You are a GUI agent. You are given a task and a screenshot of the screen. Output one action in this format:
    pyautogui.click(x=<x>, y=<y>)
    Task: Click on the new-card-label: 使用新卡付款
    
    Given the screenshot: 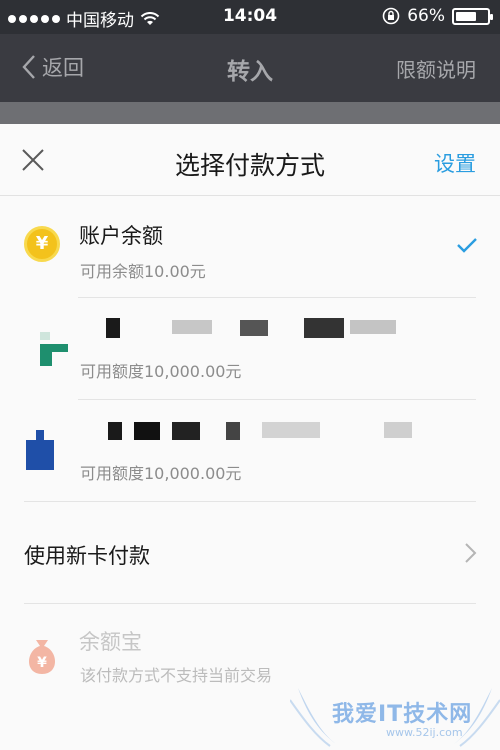 What is the action you would take?
    pyautogui.click(x=87, y=556)
    